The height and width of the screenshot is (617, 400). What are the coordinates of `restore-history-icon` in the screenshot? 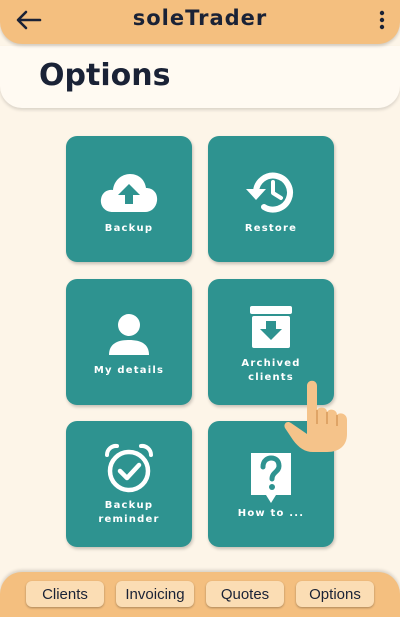 It's located at (269, 192).